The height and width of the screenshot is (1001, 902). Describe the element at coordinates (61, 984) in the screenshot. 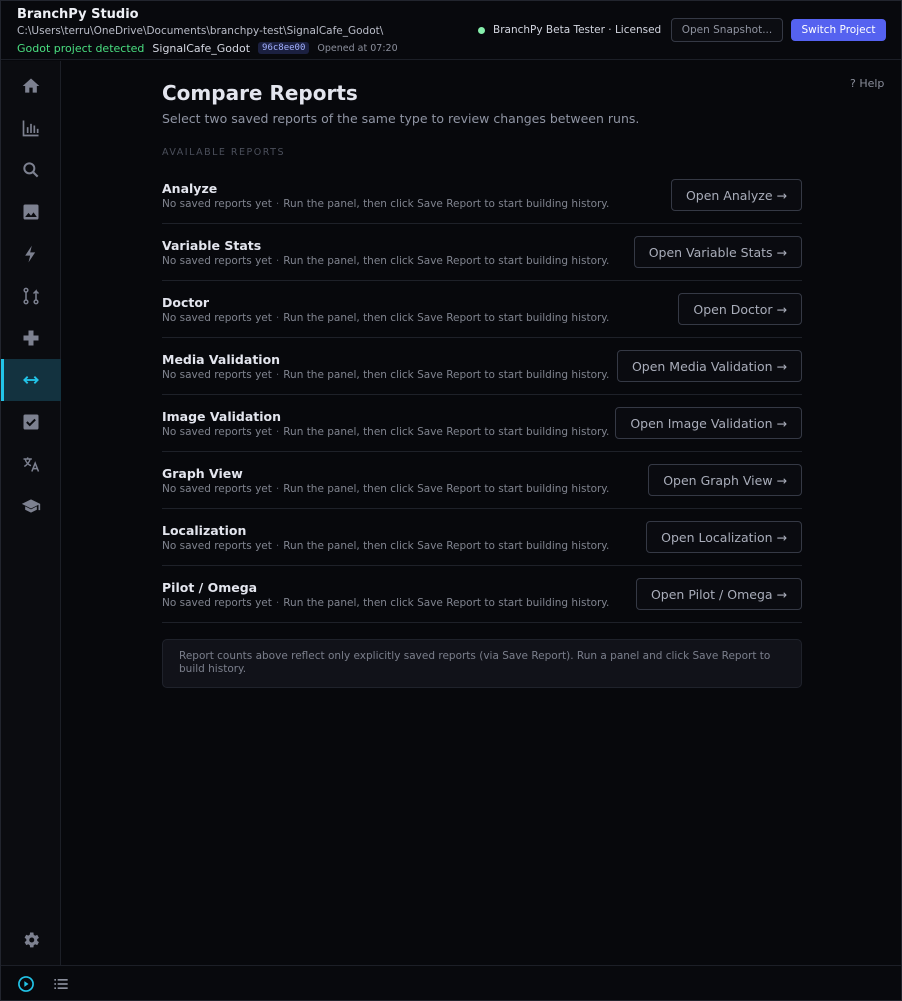

I see `list-icon` at that location.